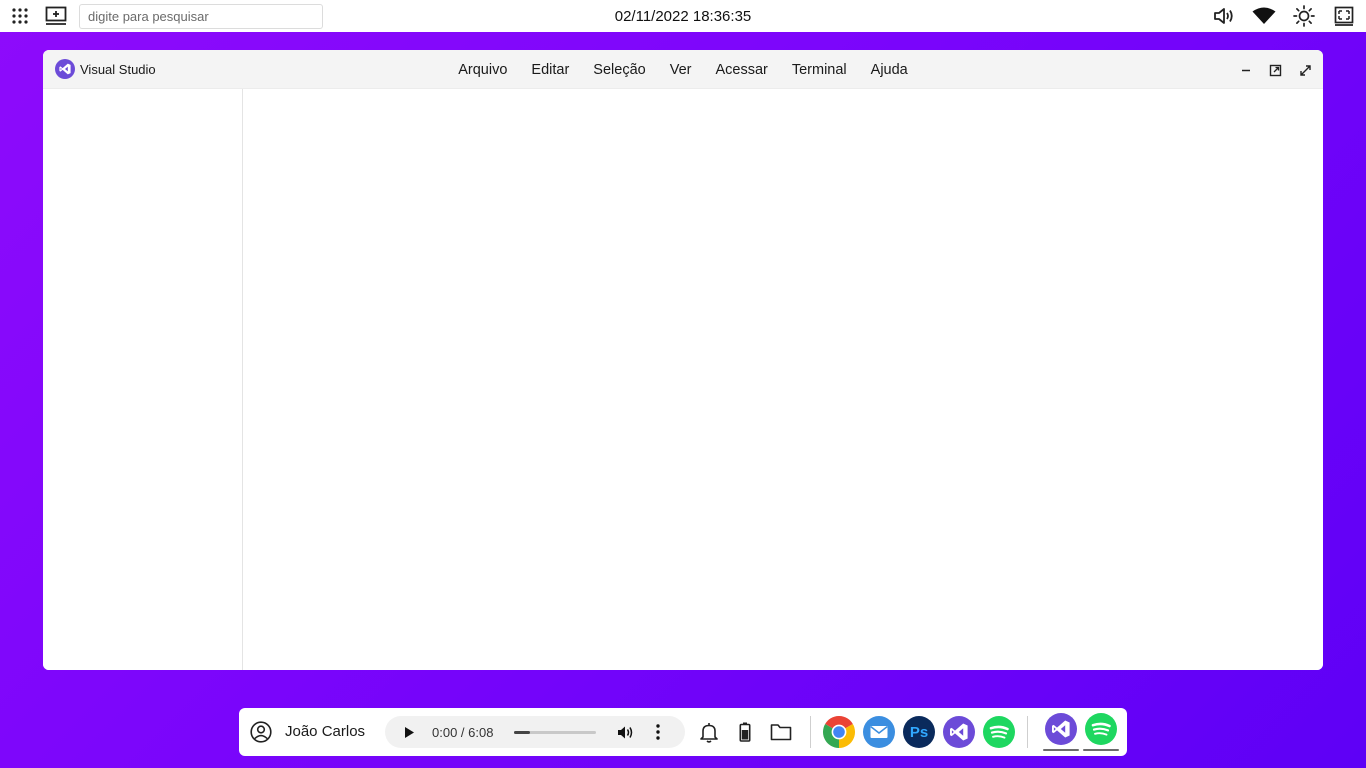 The width and height of the screenshot is (1366, 768). I want to click on menu-item-terminal: Terminal, so click(819, 70).